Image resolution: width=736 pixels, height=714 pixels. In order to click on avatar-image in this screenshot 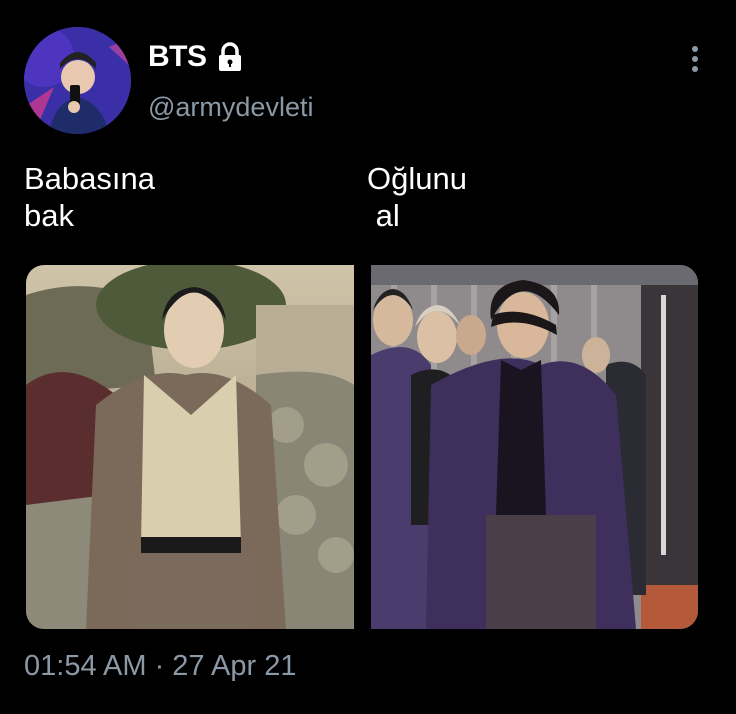, I will do `click(77, 80)`.